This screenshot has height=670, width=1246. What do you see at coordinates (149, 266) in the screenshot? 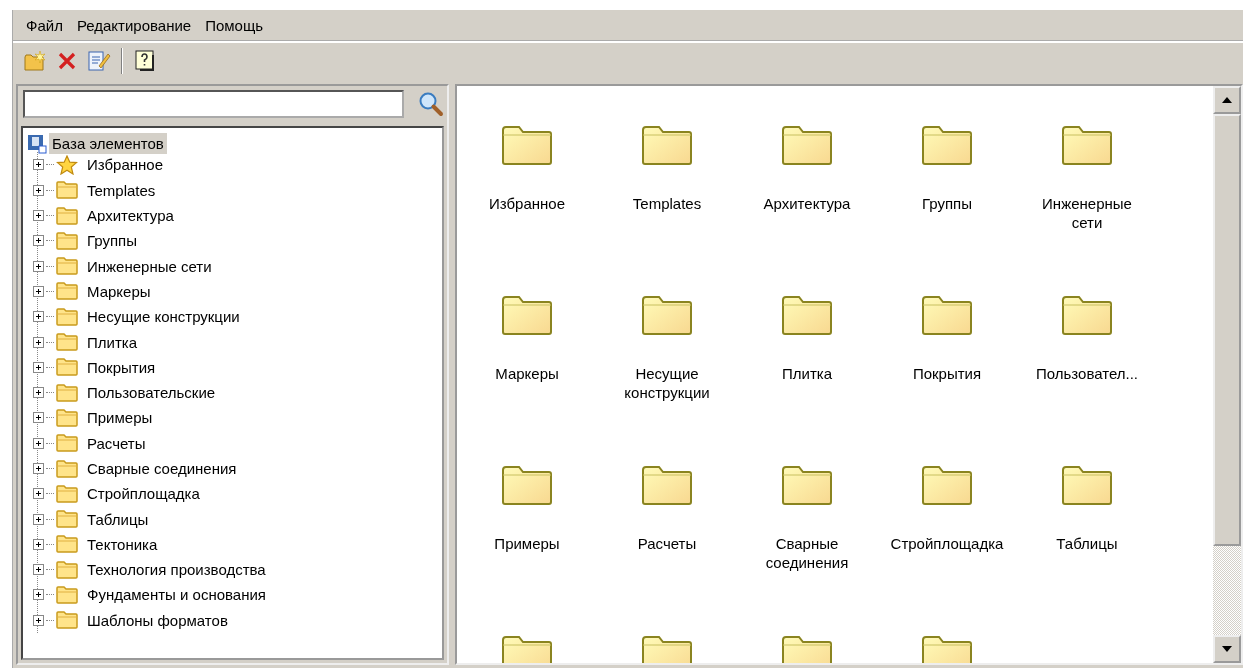
I see `tree-item: Инженерные сети` at bounding box center [149, 266].